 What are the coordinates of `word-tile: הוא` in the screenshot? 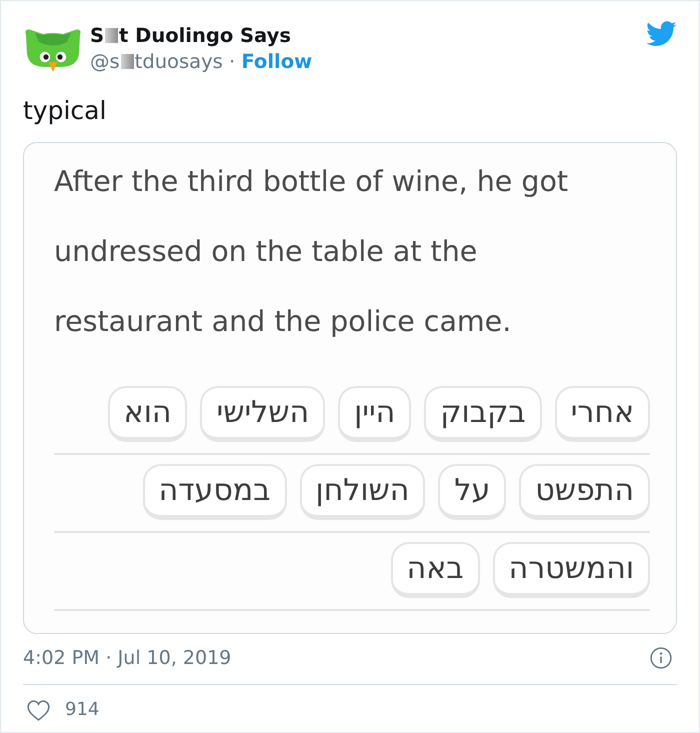 It's located at (148, 414).